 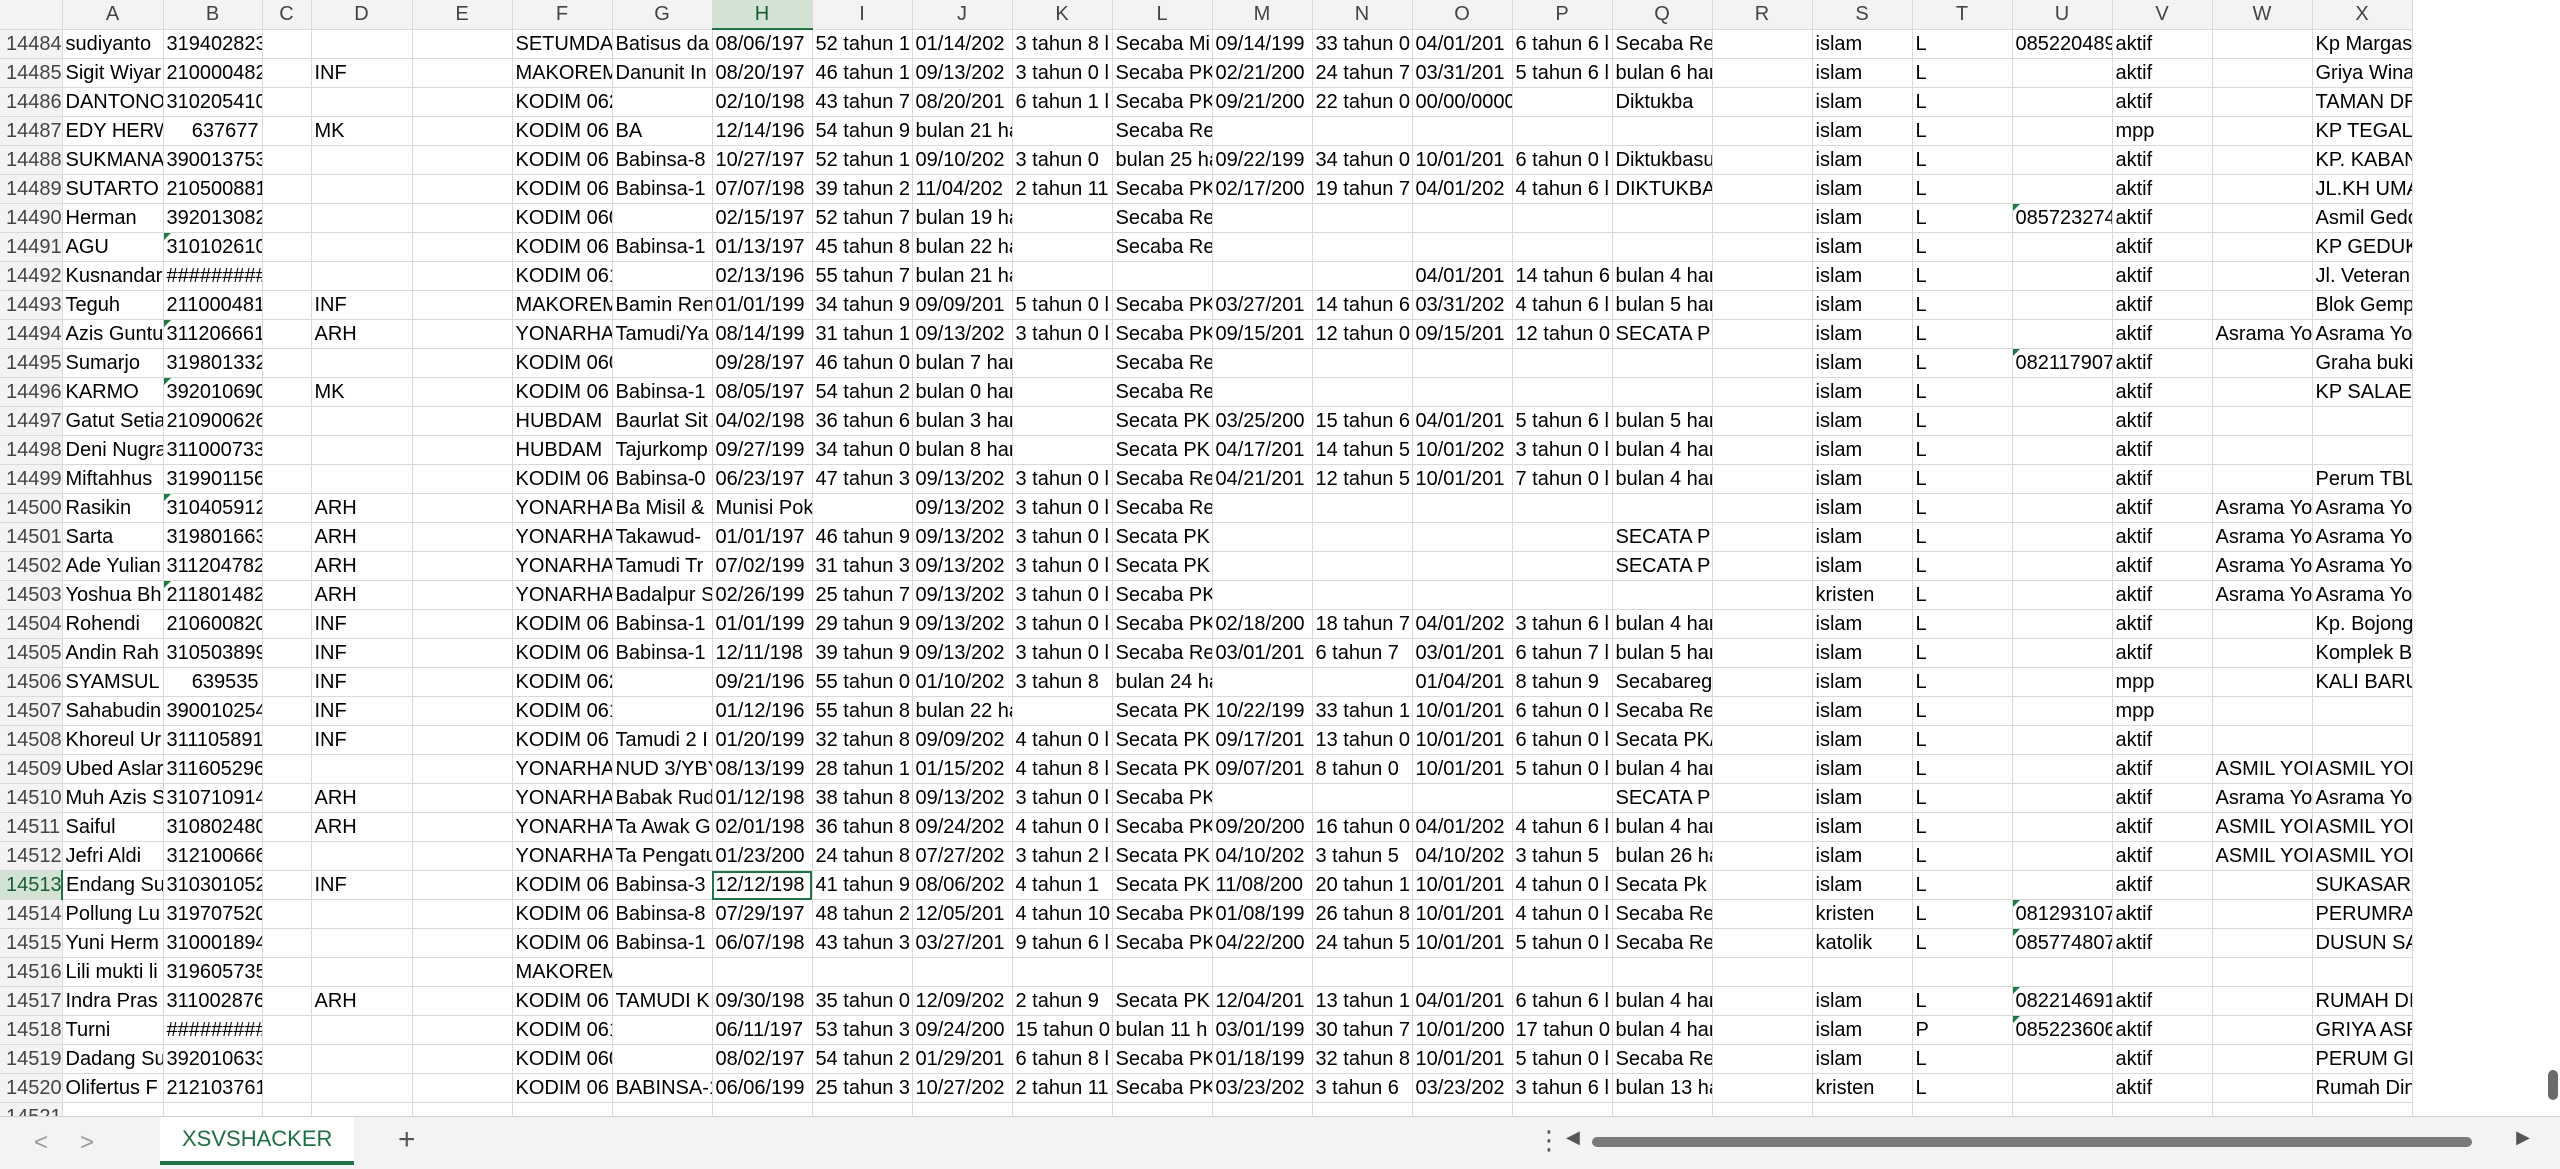 What do you see at coordinates (1362, 189) in the screenshot?
I see `cell-n14489: 19 tahun 7` at bounding box center [1362, 189].